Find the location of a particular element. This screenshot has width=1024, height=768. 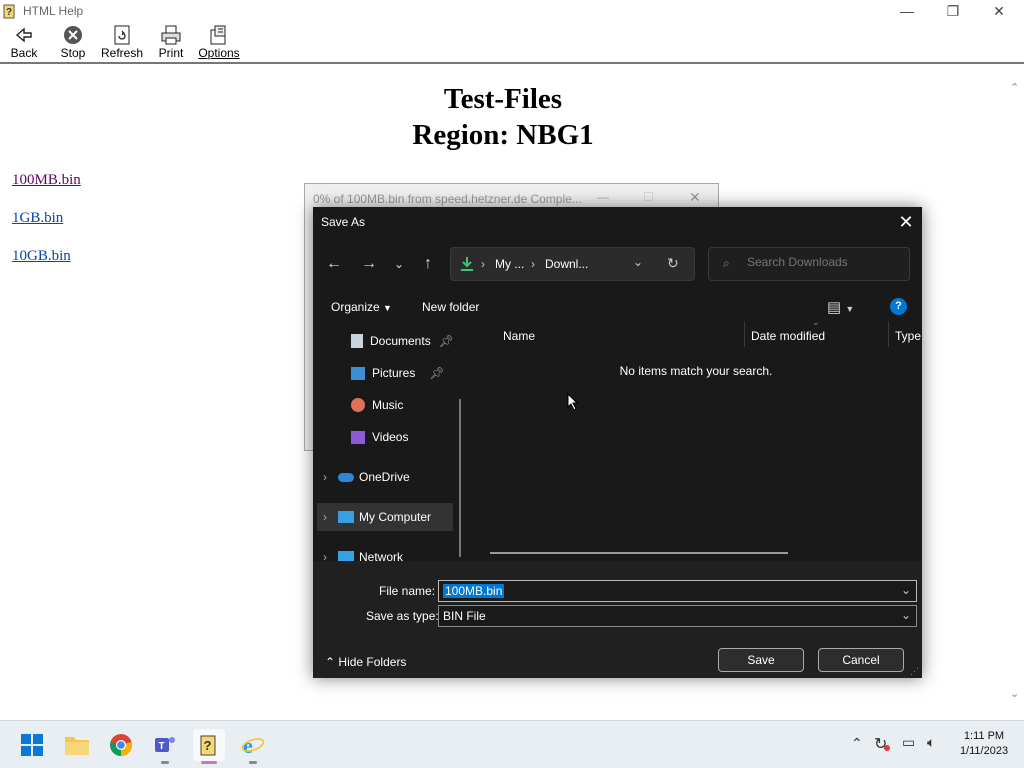

mouse-cursor-icon is located at coordinates (573, 402).